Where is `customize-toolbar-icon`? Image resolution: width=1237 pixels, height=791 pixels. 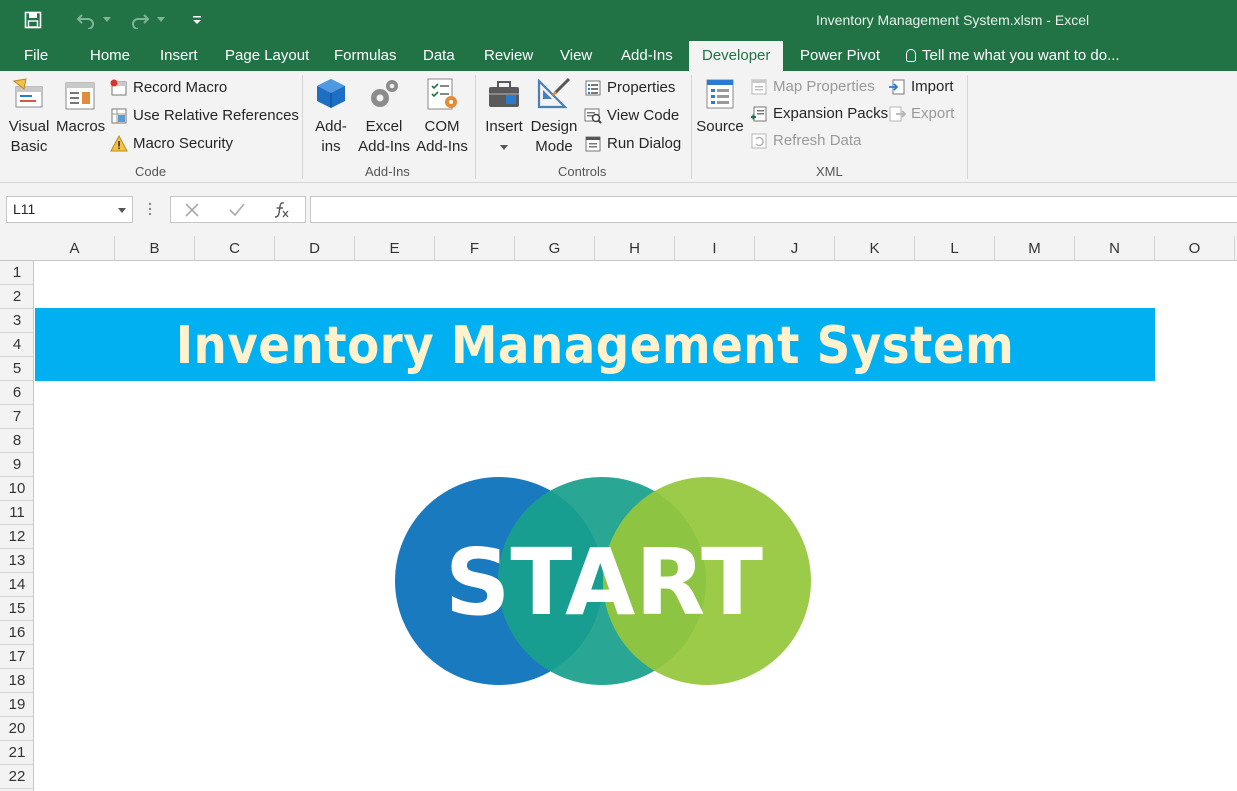 customize-toolbar-icon is located at coordinates (197, 20).